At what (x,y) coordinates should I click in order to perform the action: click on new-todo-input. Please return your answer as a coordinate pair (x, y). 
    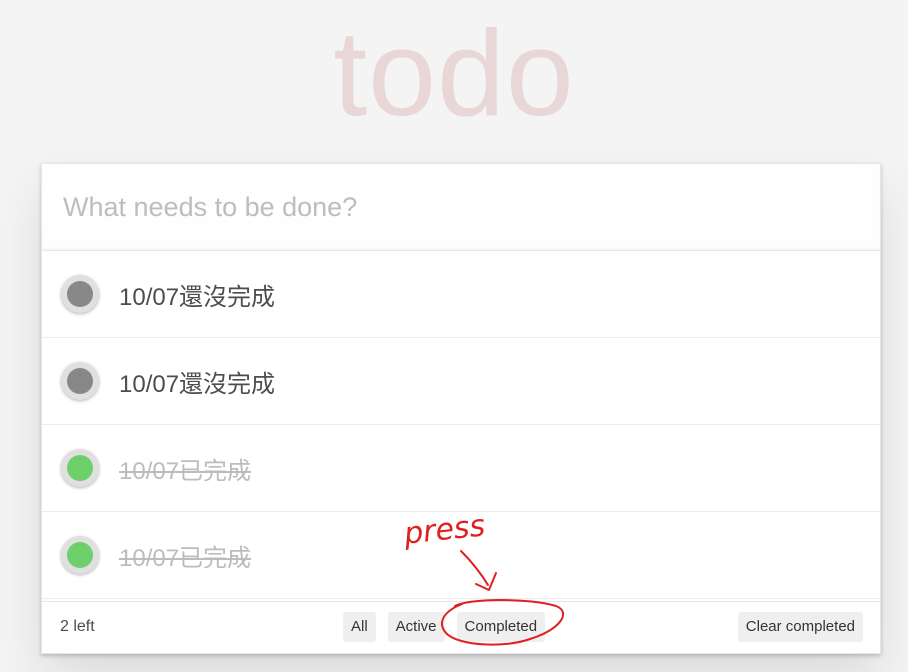
    Looking at the image, I should click on (461, 207).